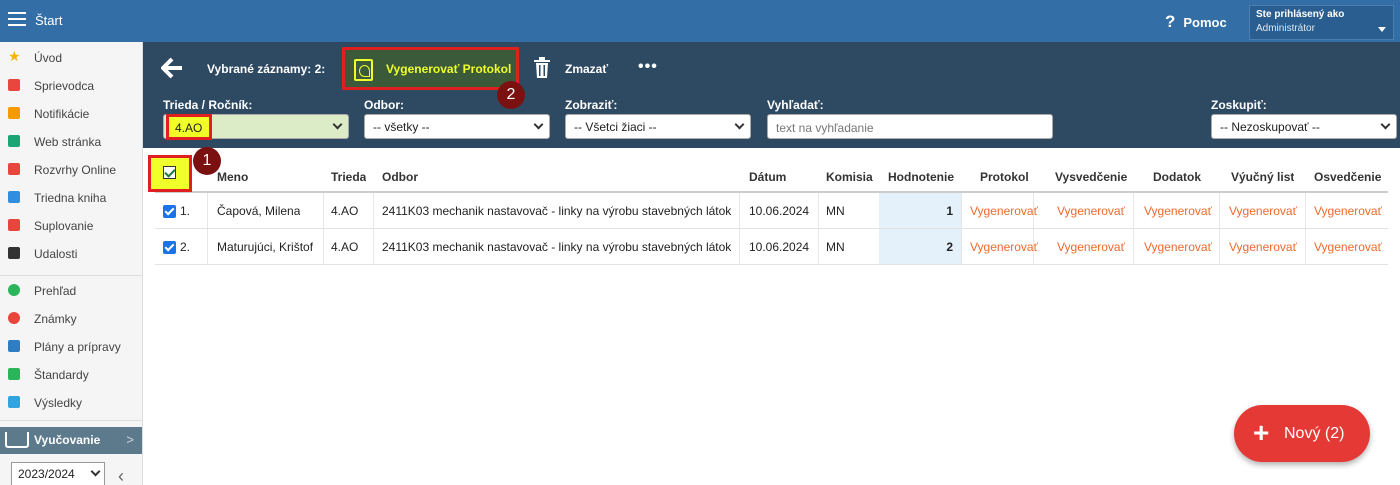 This screenshot has height=485, width=1400. I want to click on field-filter-select: -- všetky --, so click(457, 126).